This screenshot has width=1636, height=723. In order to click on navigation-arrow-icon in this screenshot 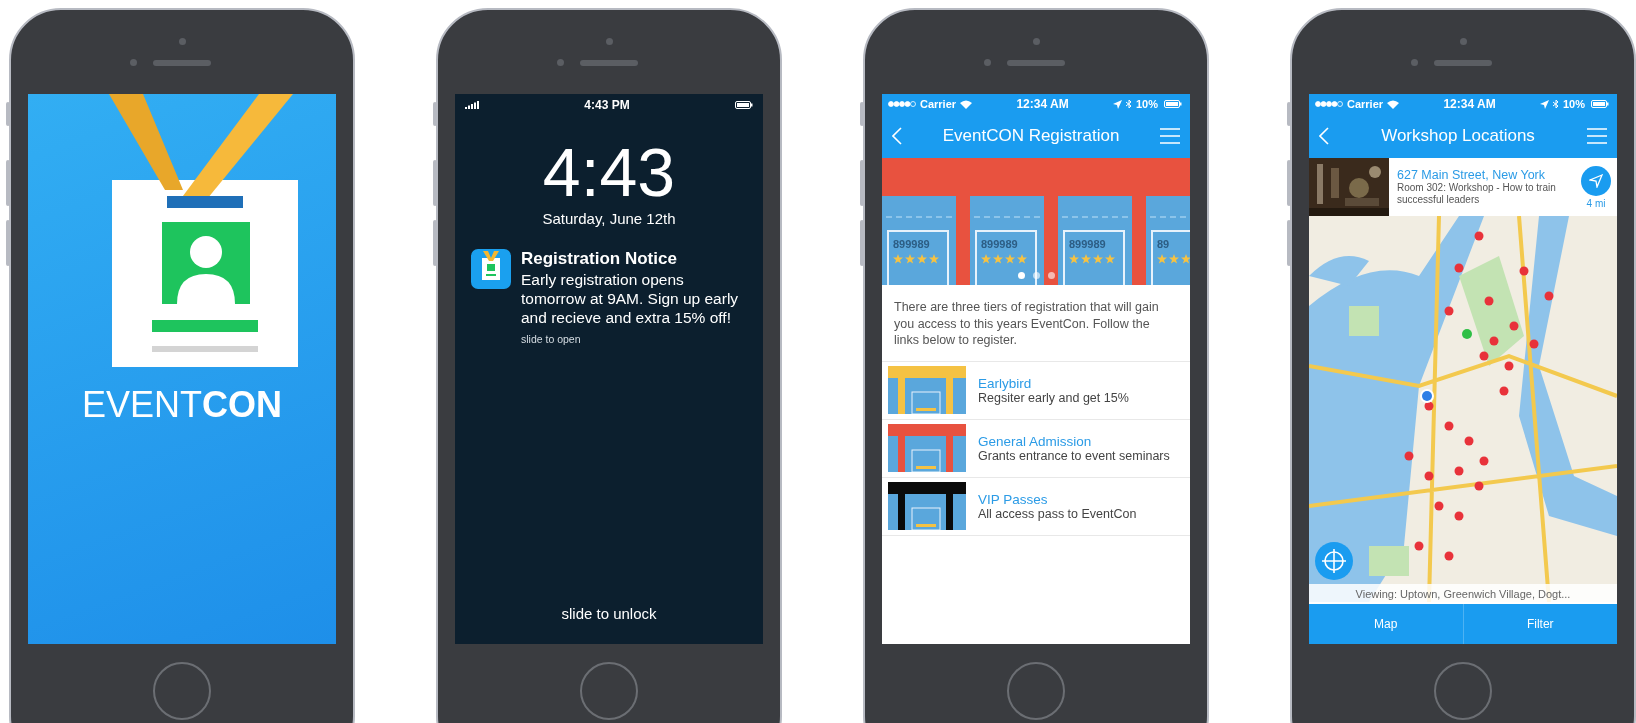, I will do `click(1596, 180)`.